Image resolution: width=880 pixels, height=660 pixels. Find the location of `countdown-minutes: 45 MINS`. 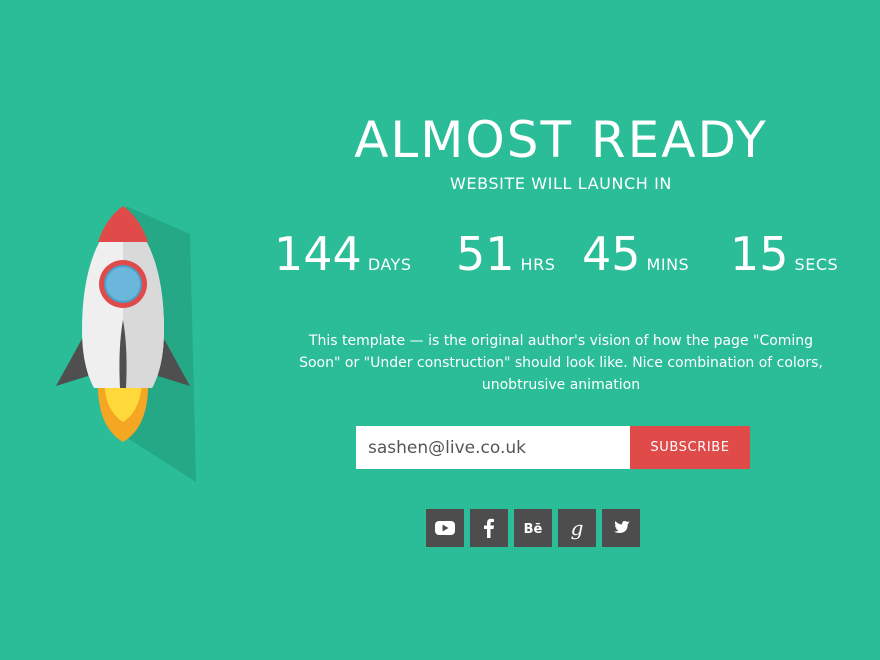

countdown-minutes: 45 MINS is located at coordinates (635, 254).